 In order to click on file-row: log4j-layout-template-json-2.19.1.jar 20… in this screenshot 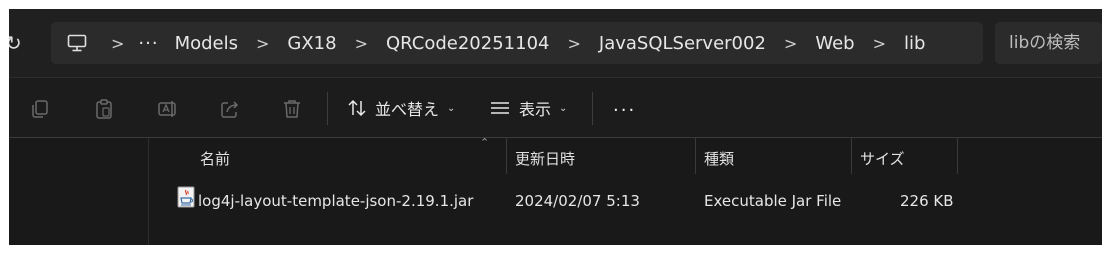, I will do `click(625, 201)`.